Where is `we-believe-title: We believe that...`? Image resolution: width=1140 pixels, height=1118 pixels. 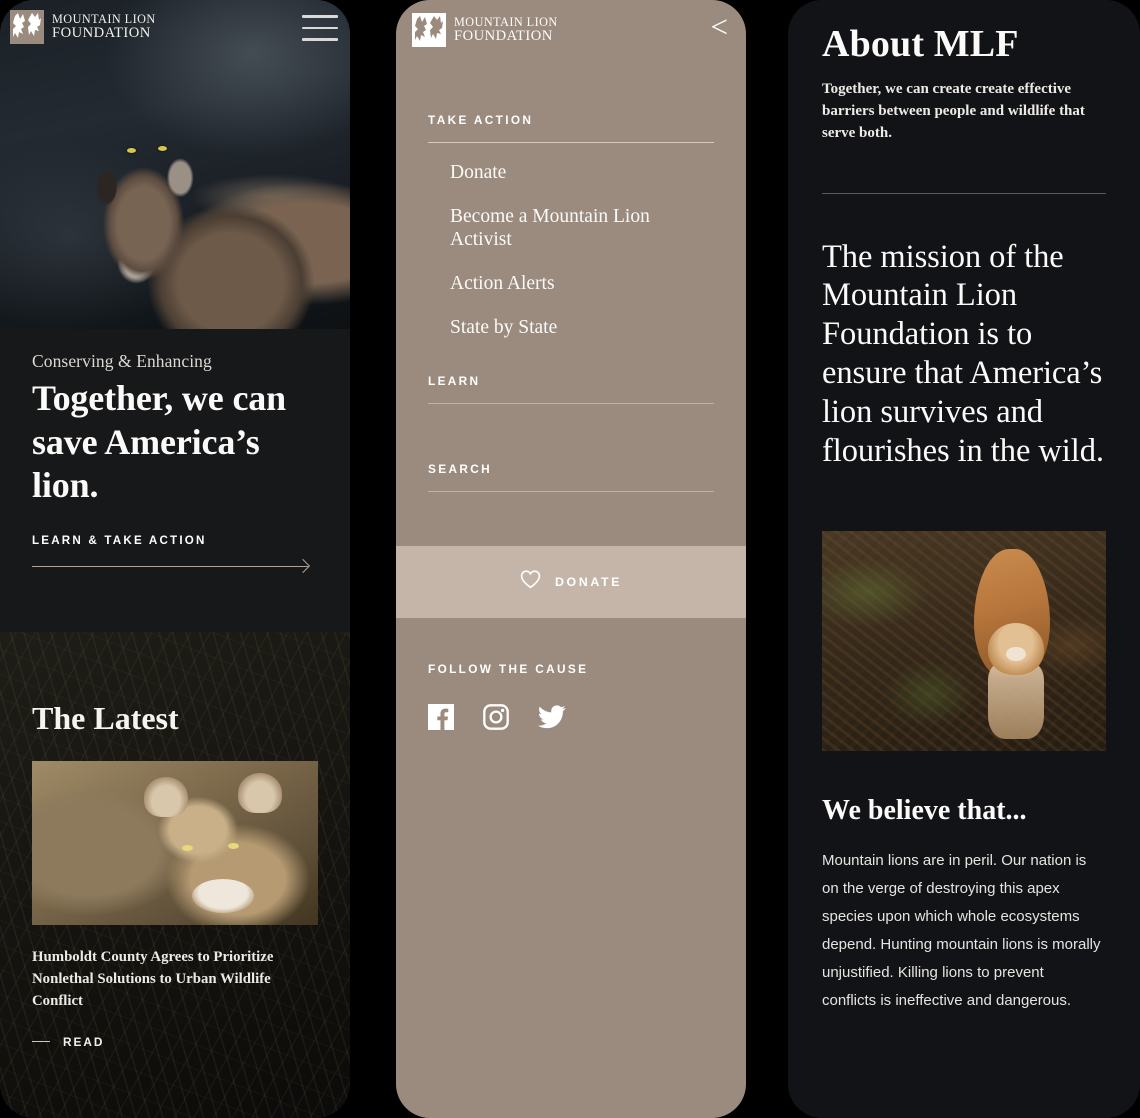 we-believe-title: We believe that... is located at coordinates (924, 810).